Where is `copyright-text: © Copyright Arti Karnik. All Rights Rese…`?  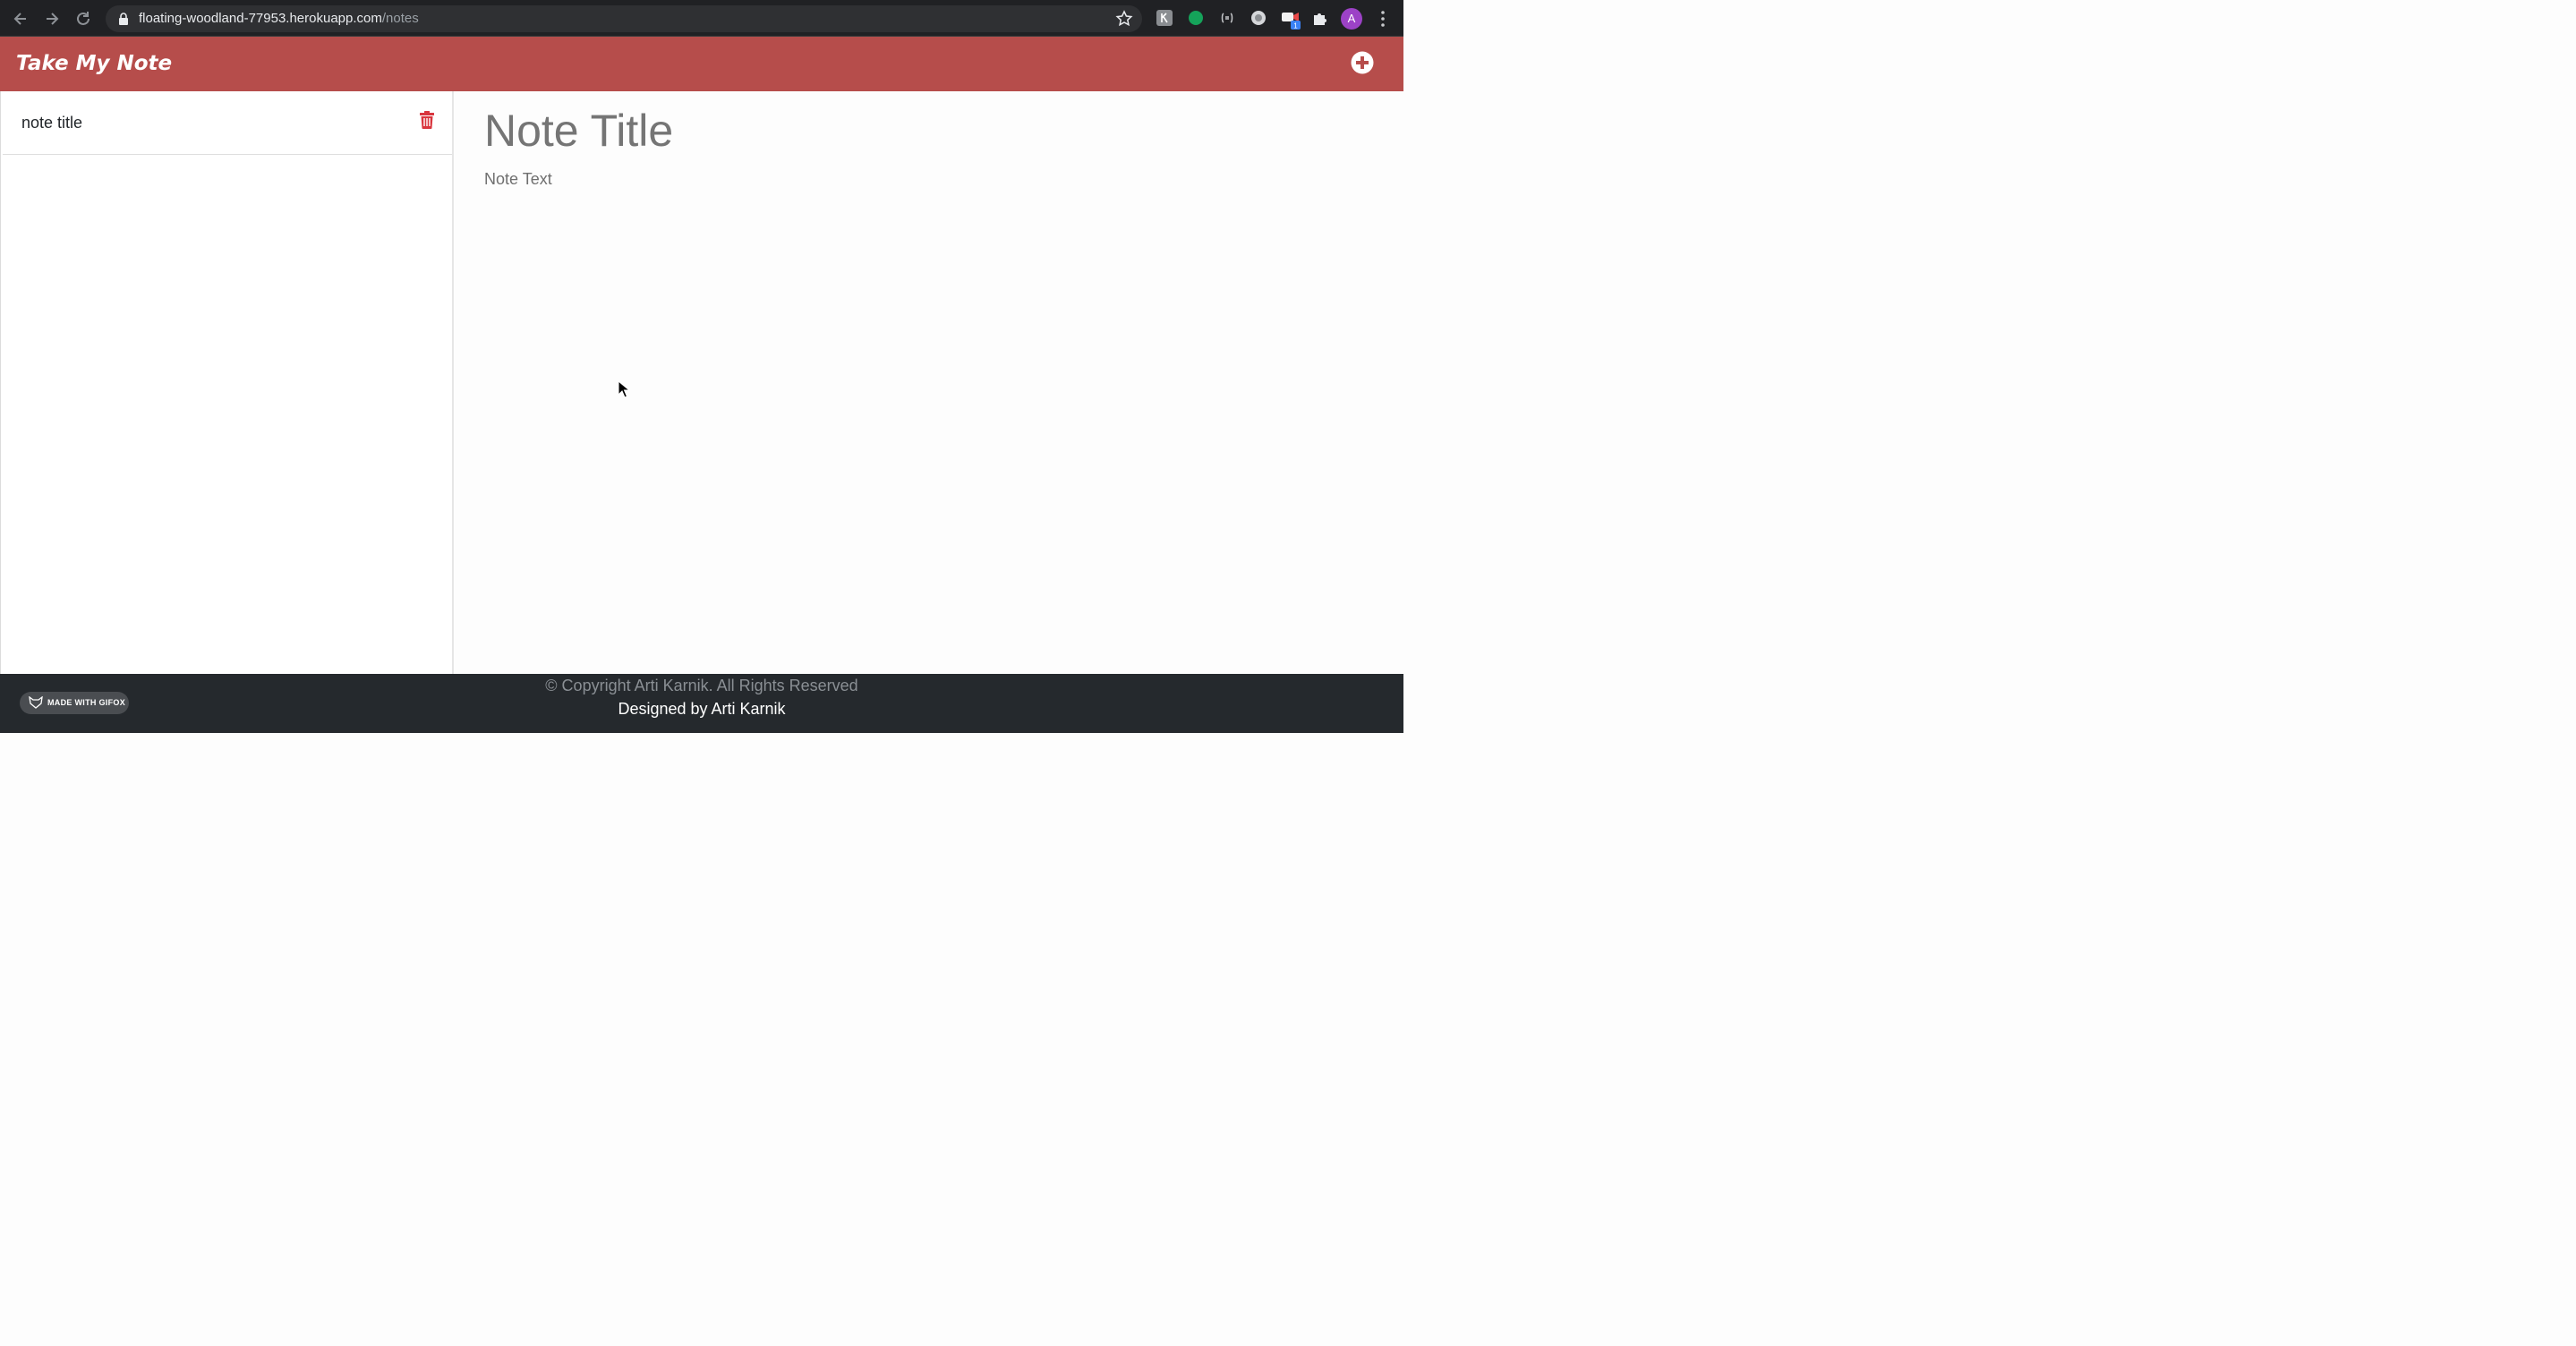
copyright-text: © Copyright Arti Karnik. All Rights Rese… is located at coordinates (701, 686).